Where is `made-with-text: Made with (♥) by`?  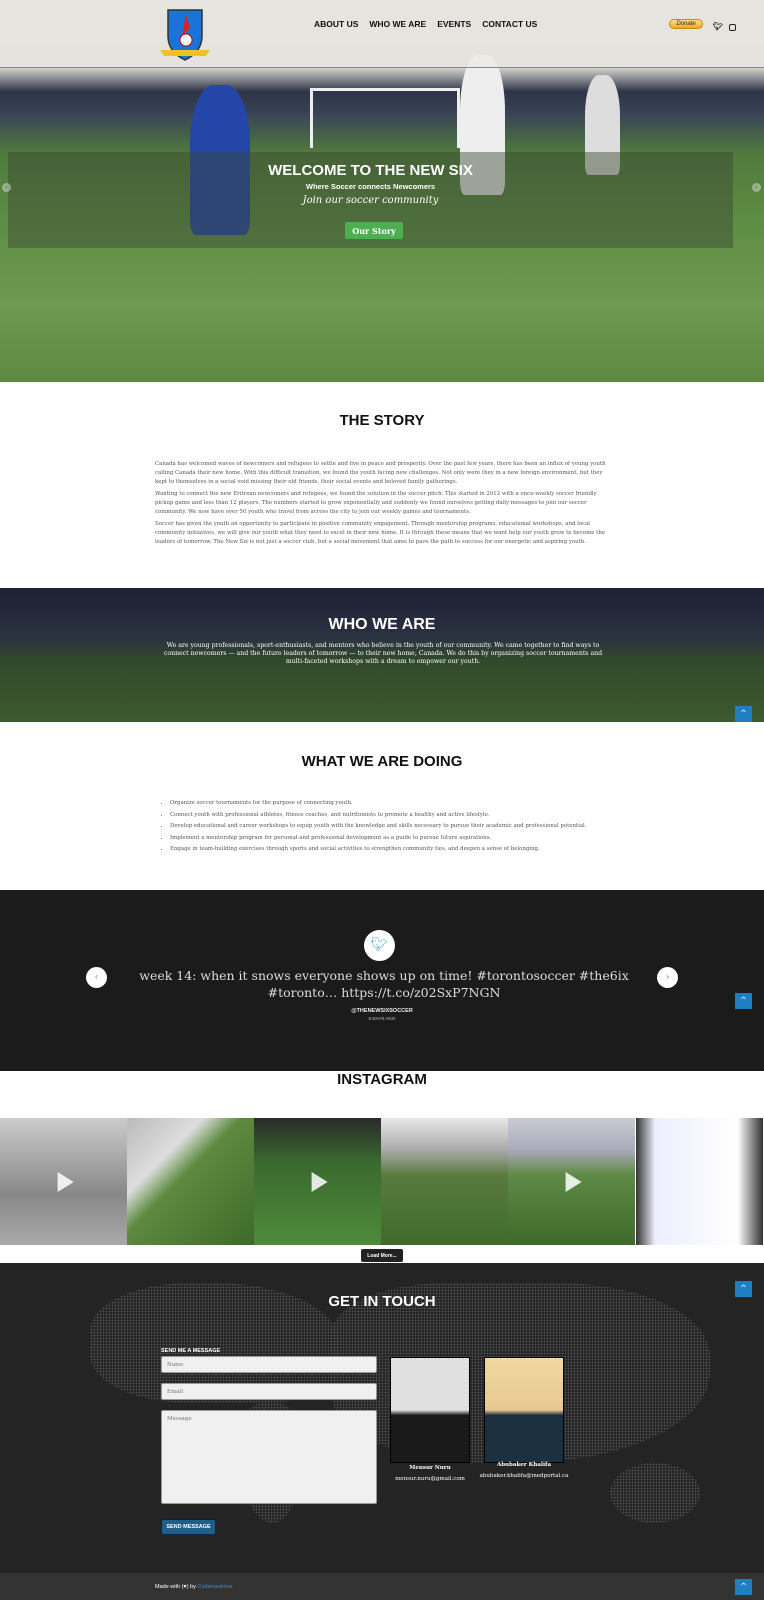
made-with-text: Made with (♥) by is located at coordinates (175, 1587).